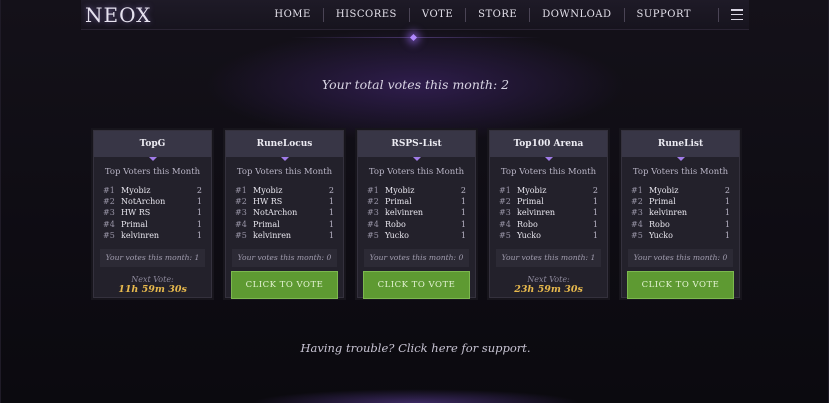  I want to click on nav-support: SUPPORT, so click(663, 15).